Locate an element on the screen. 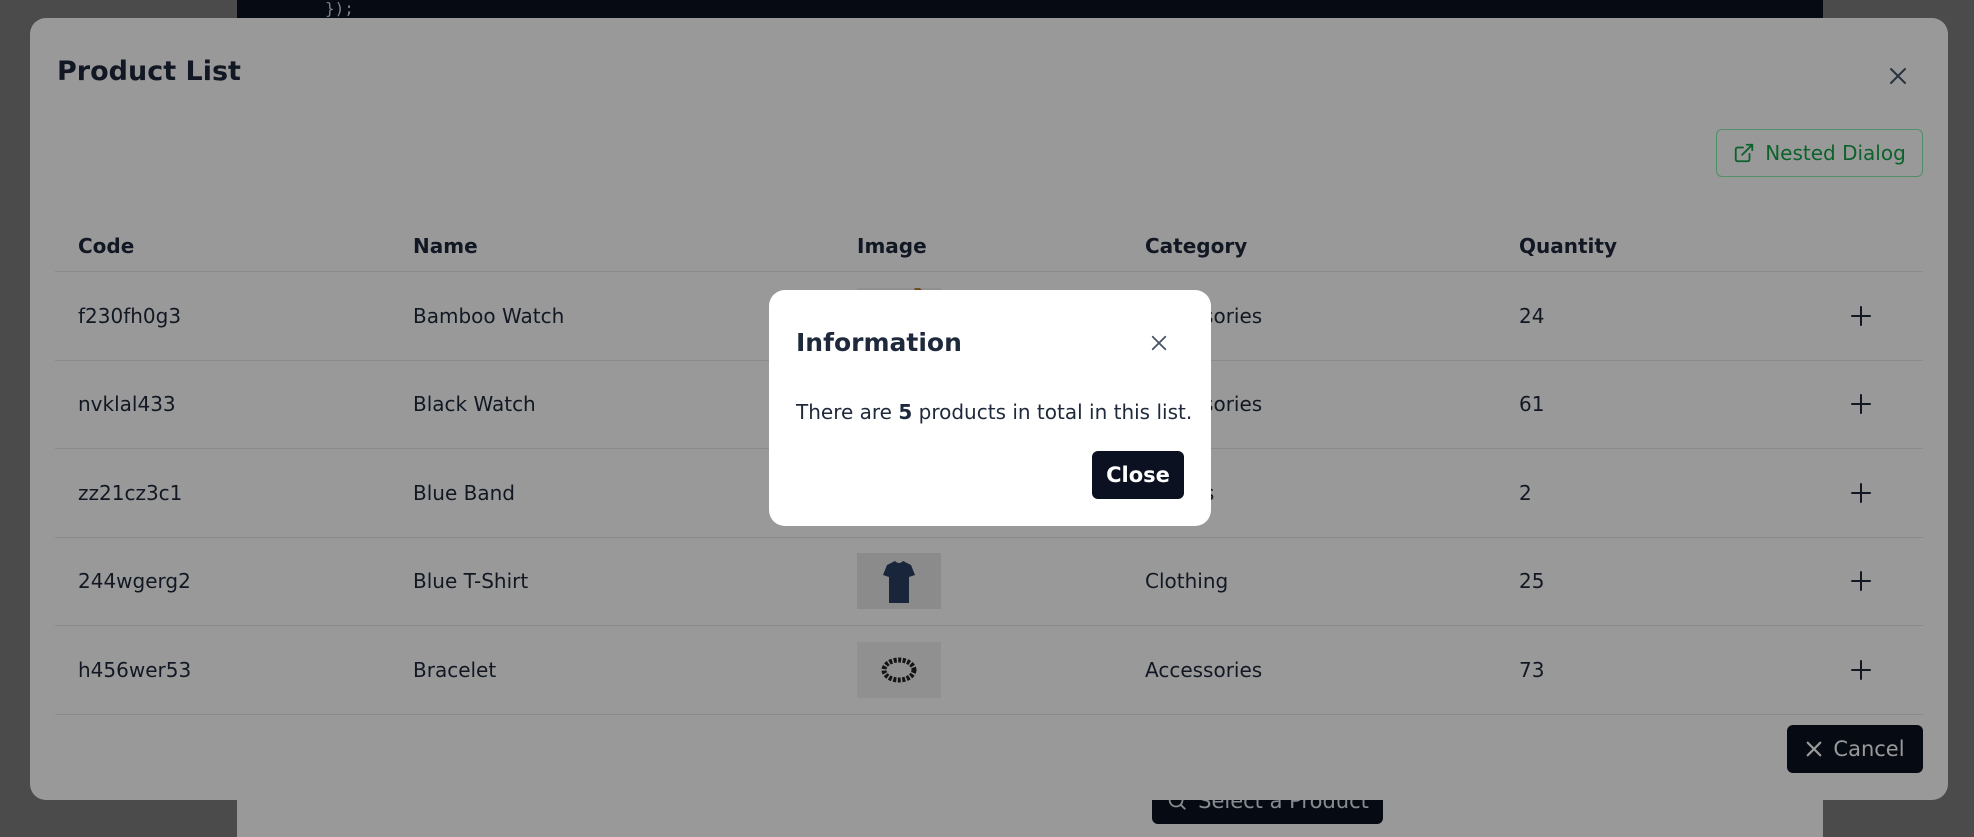 The width and height of the screenshot is (1974, 837). product-count: 5 is located at coordinates (905, 412).